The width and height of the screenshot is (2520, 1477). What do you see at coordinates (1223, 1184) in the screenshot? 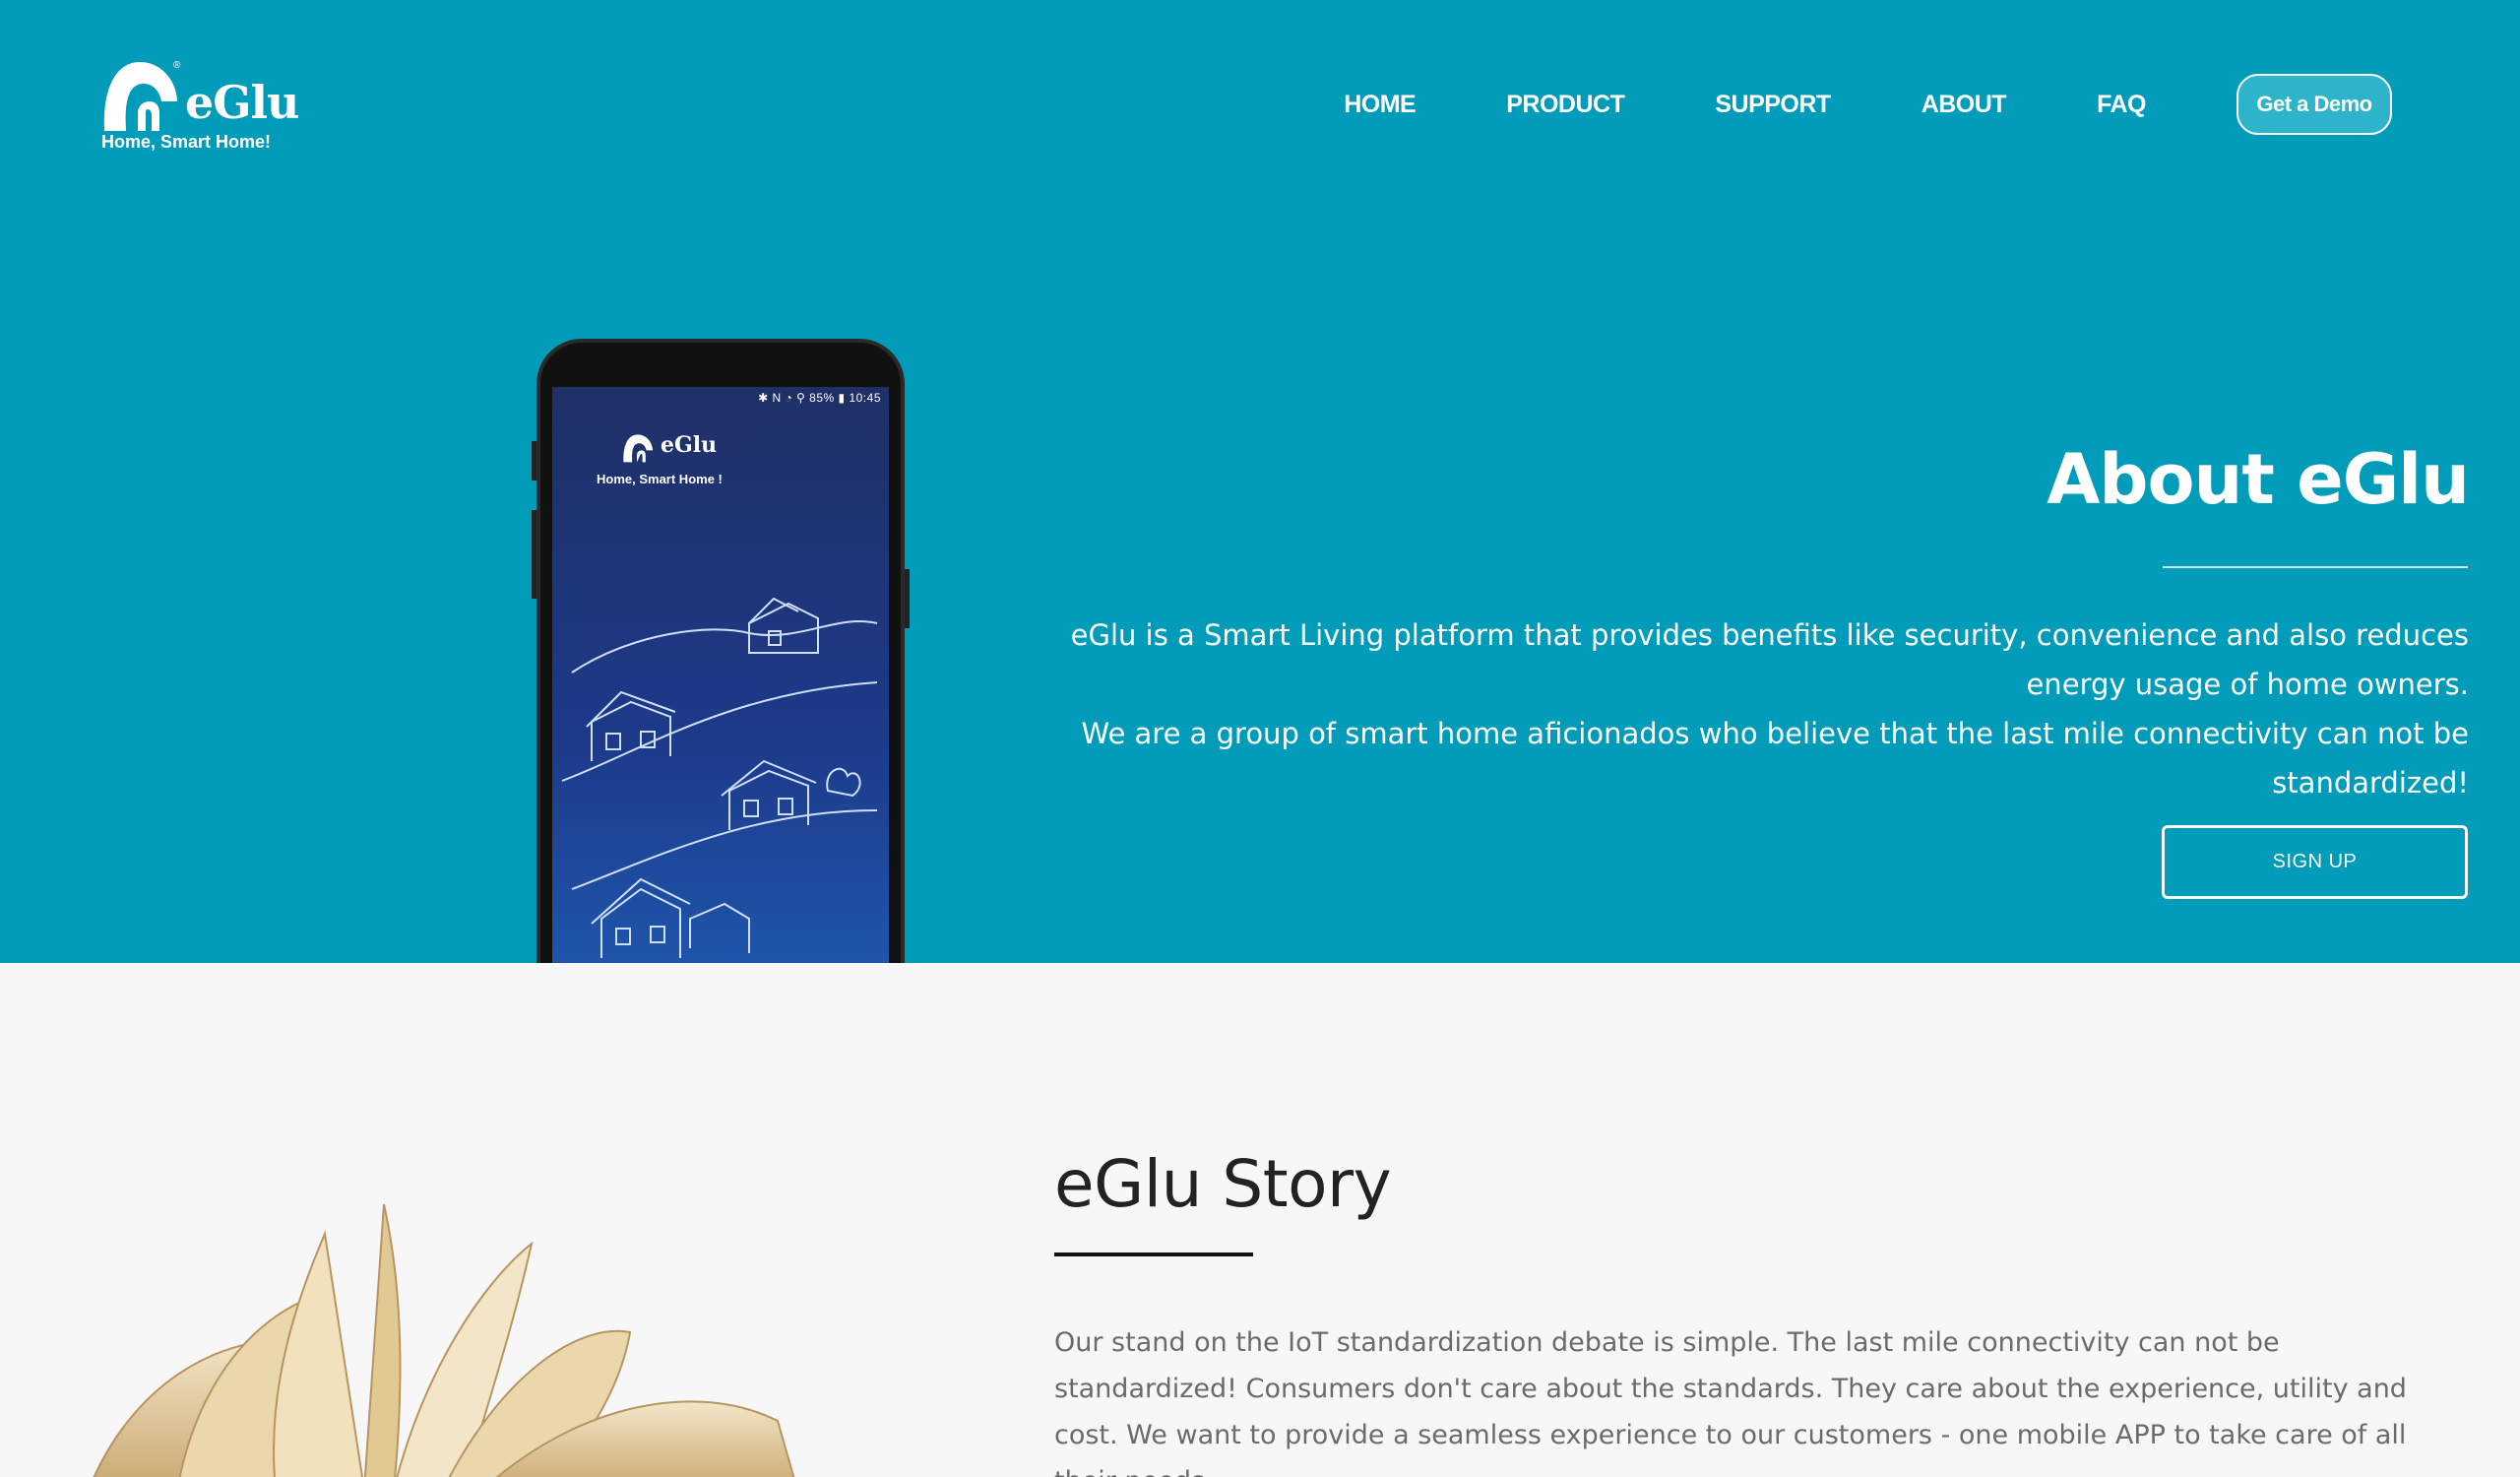
I see `story-title: eGlu Story` at bounding box center [1223, 1184].